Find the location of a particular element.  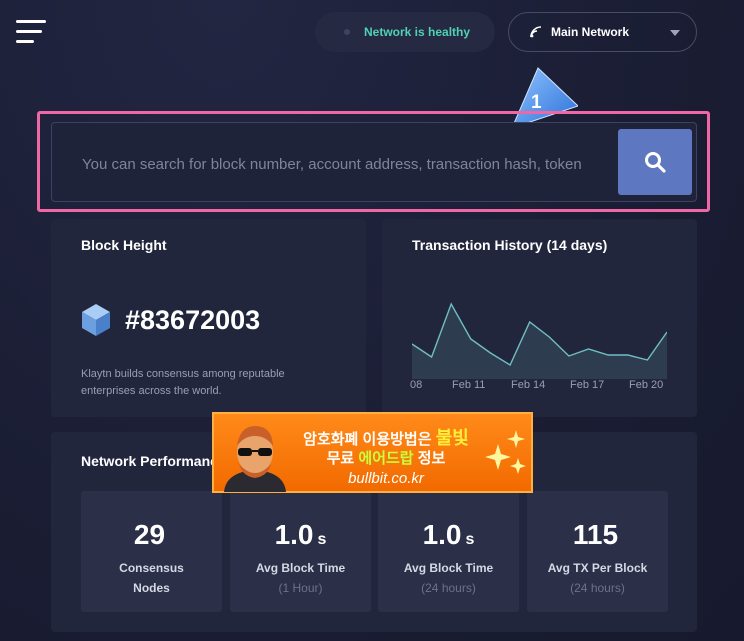

metric-avg-block-time-24h: 1.0 s Avg Block Time (24 hours) is located at coordinates (448, 551).